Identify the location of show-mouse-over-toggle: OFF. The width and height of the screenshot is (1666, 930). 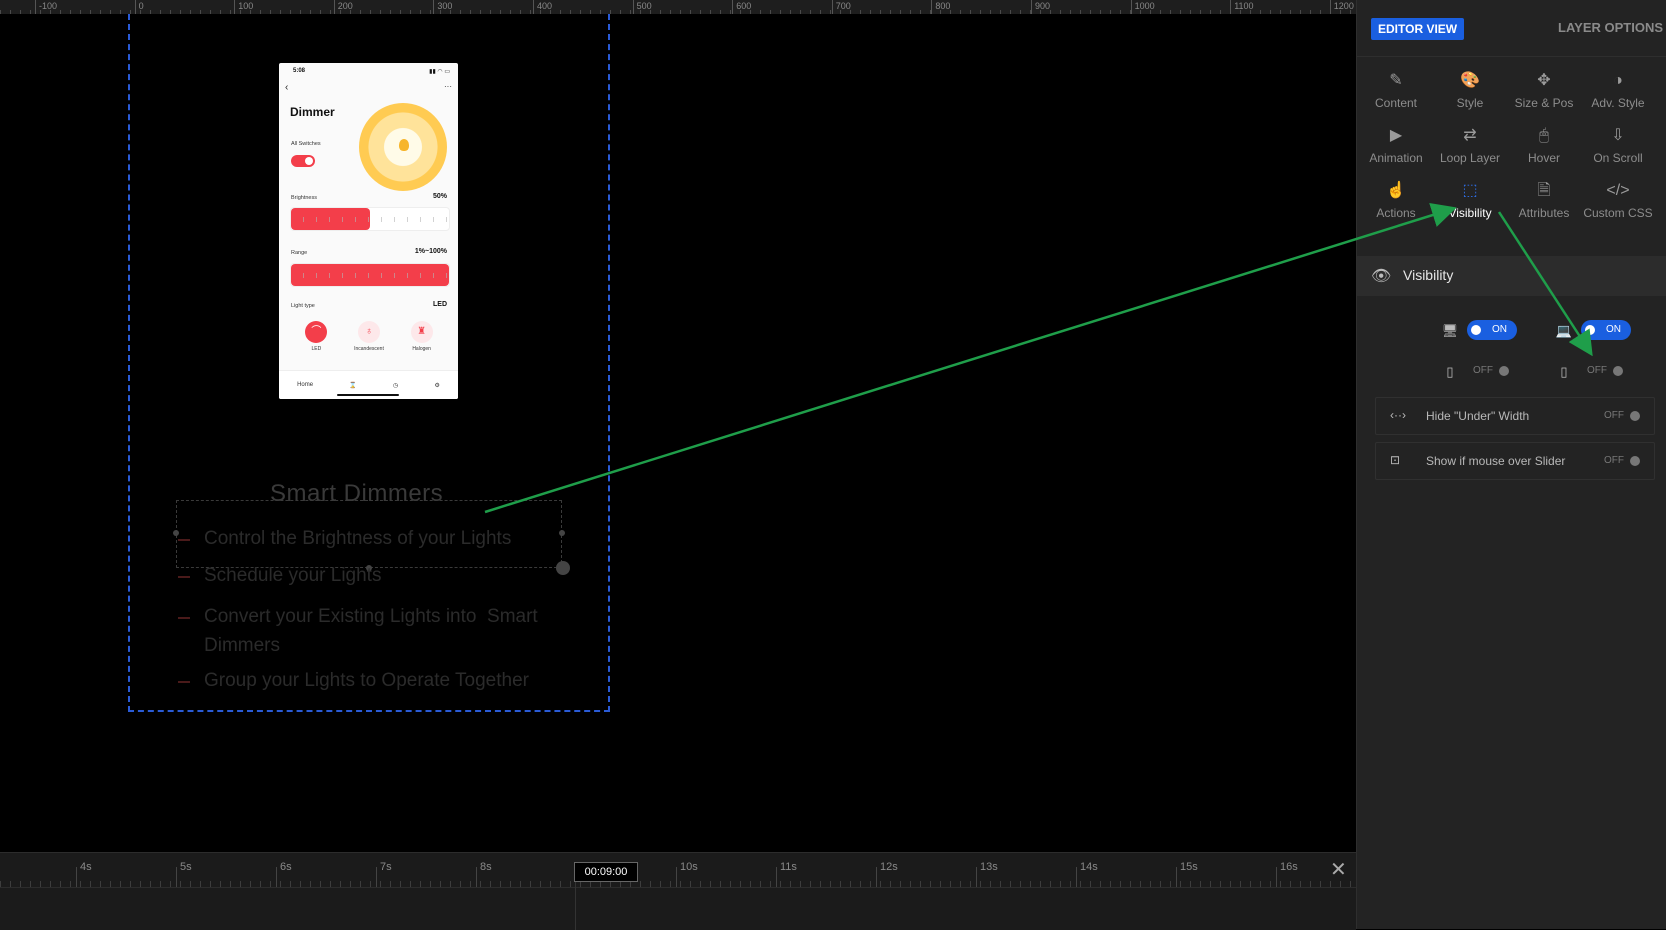
(1623, 461).